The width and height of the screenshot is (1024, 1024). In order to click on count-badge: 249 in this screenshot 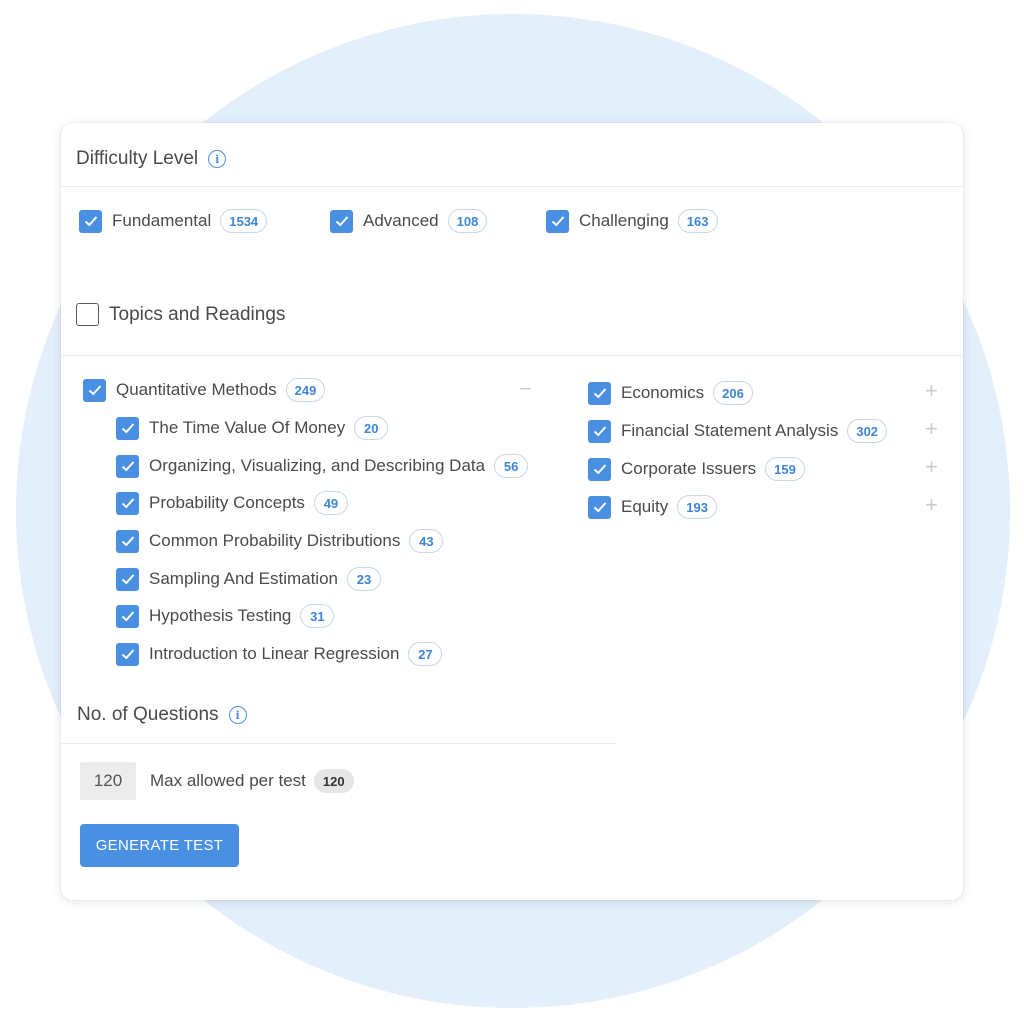, I will do `click(305, 390)`.